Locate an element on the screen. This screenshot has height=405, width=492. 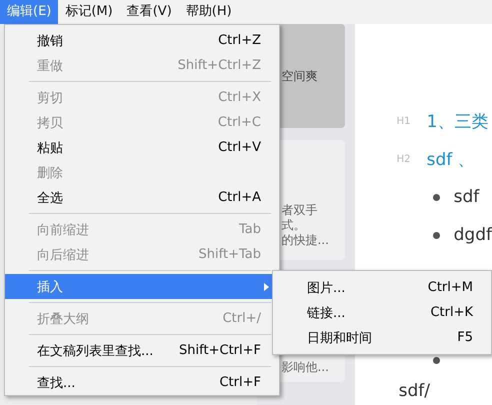
menu-bar-item: 查看(V) is located at coordinates (149, 12).